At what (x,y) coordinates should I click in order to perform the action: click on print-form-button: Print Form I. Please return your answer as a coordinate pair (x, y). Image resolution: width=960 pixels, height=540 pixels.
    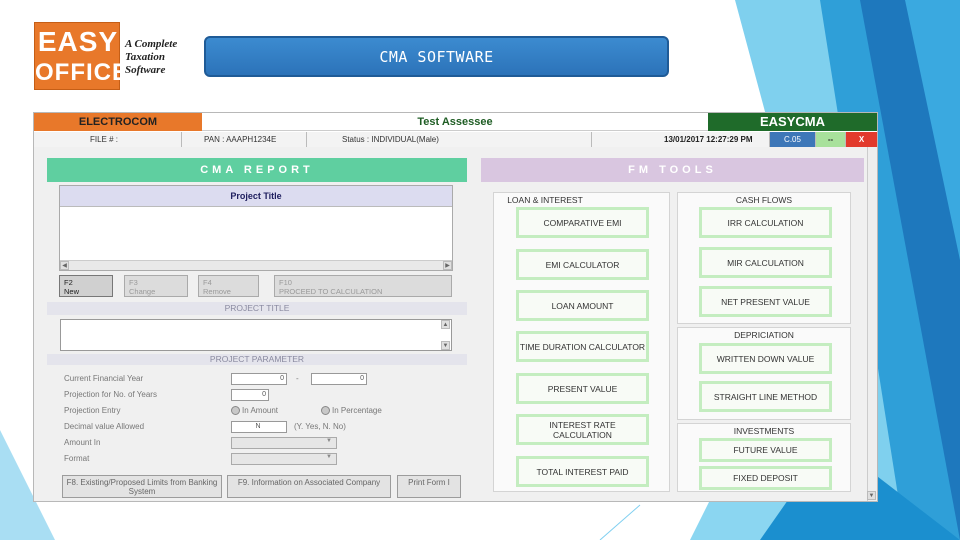
    Looking at the image, I should click on (429, 486).